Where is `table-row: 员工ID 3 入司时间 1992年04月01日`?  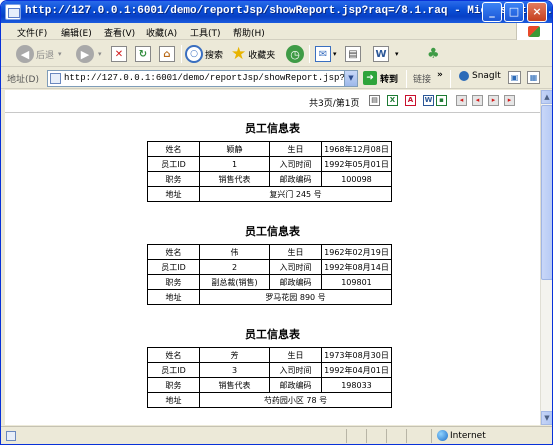 table-row: 员工ID 3 入司时间 1992年04月01日 is located at coordinates (269, 370).